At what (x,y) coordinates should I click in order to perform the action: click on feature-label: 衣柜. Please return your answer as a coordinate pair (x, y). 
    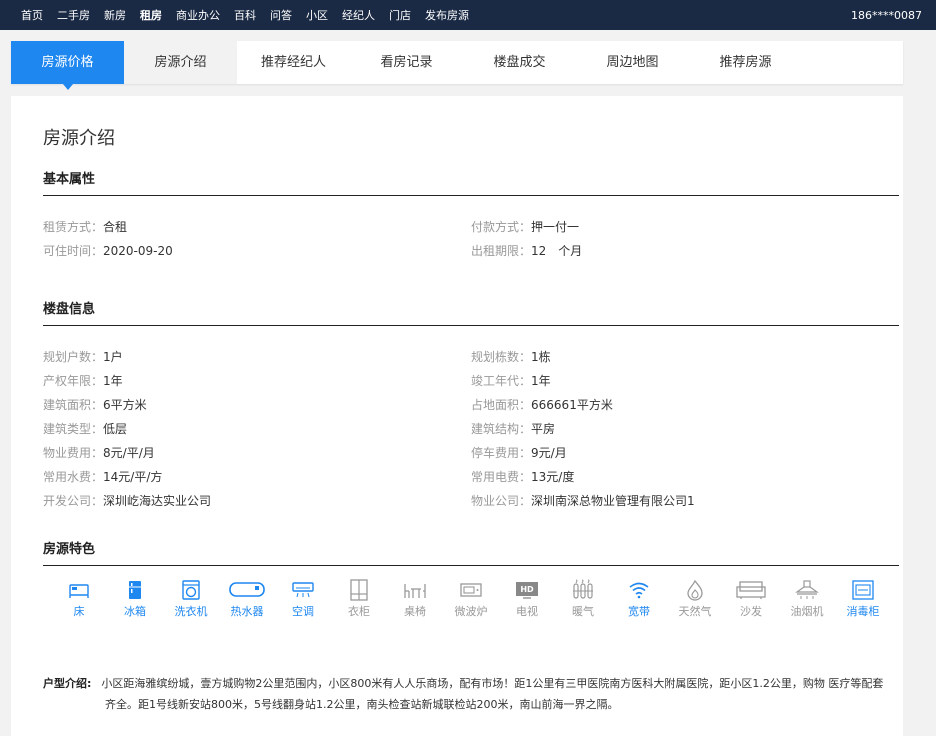
    Looking at the image, I should click on (359, 611).